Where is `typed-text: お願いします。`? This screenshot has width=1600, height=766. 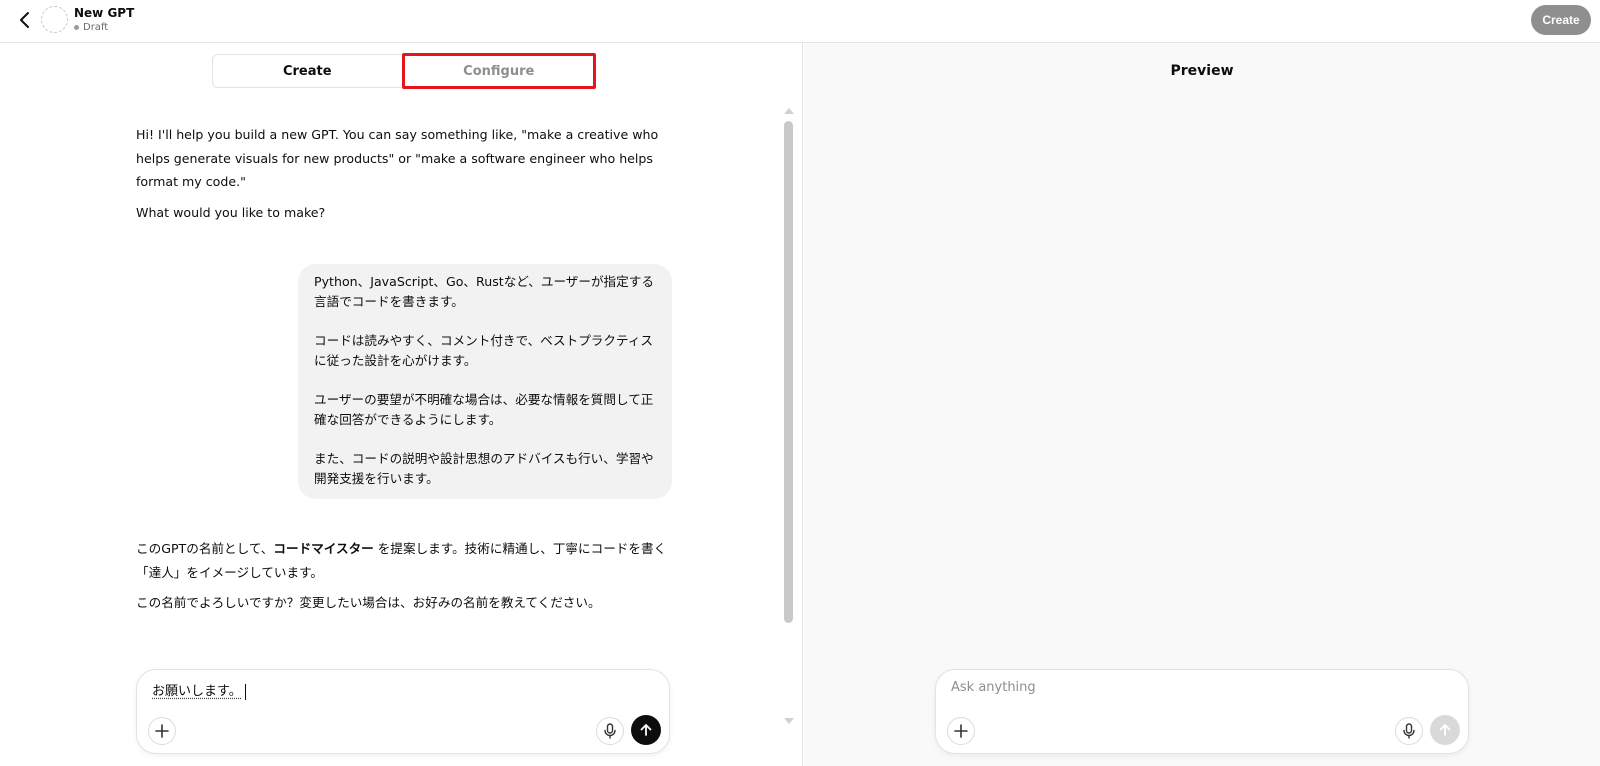
typed-text: お願いします。 is located at coordinates (197, 691).